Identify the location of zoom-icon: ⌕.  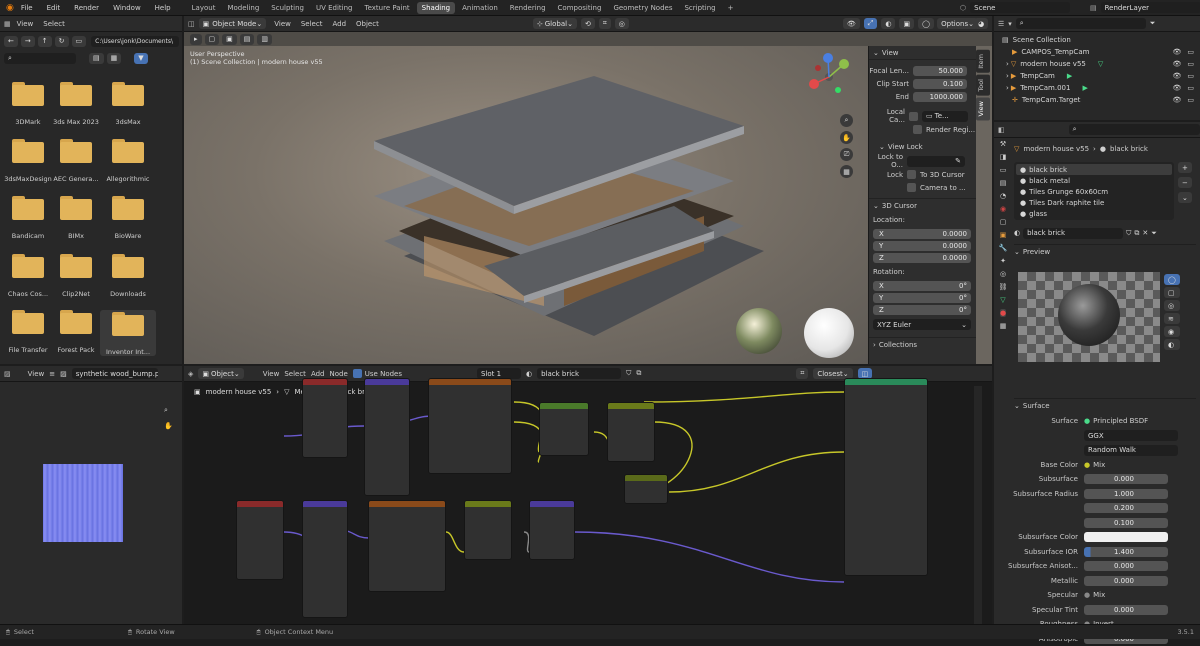
(166, 410).